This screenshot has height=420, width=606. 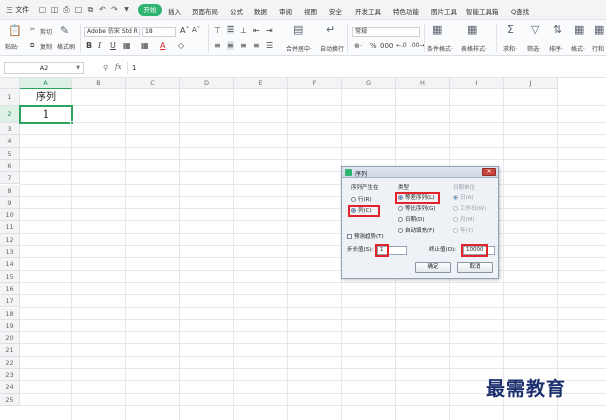 I want to click on underline-button: U, so click(x=113, y=45).